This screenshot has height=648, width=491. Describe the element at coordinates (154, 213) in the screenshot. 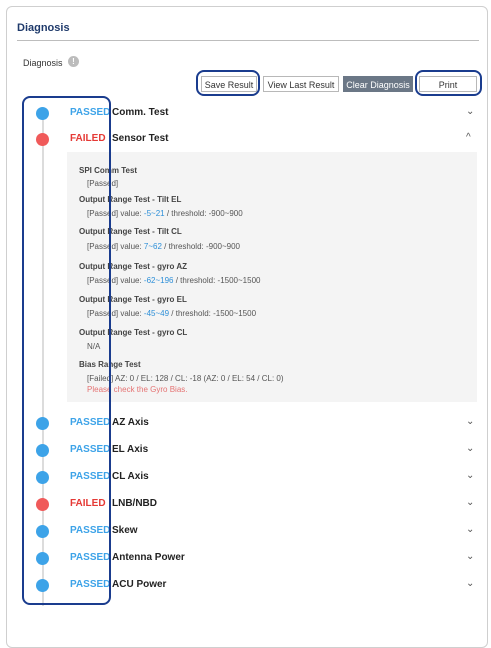

I see `tilt-el-value: -5~21` at that location.